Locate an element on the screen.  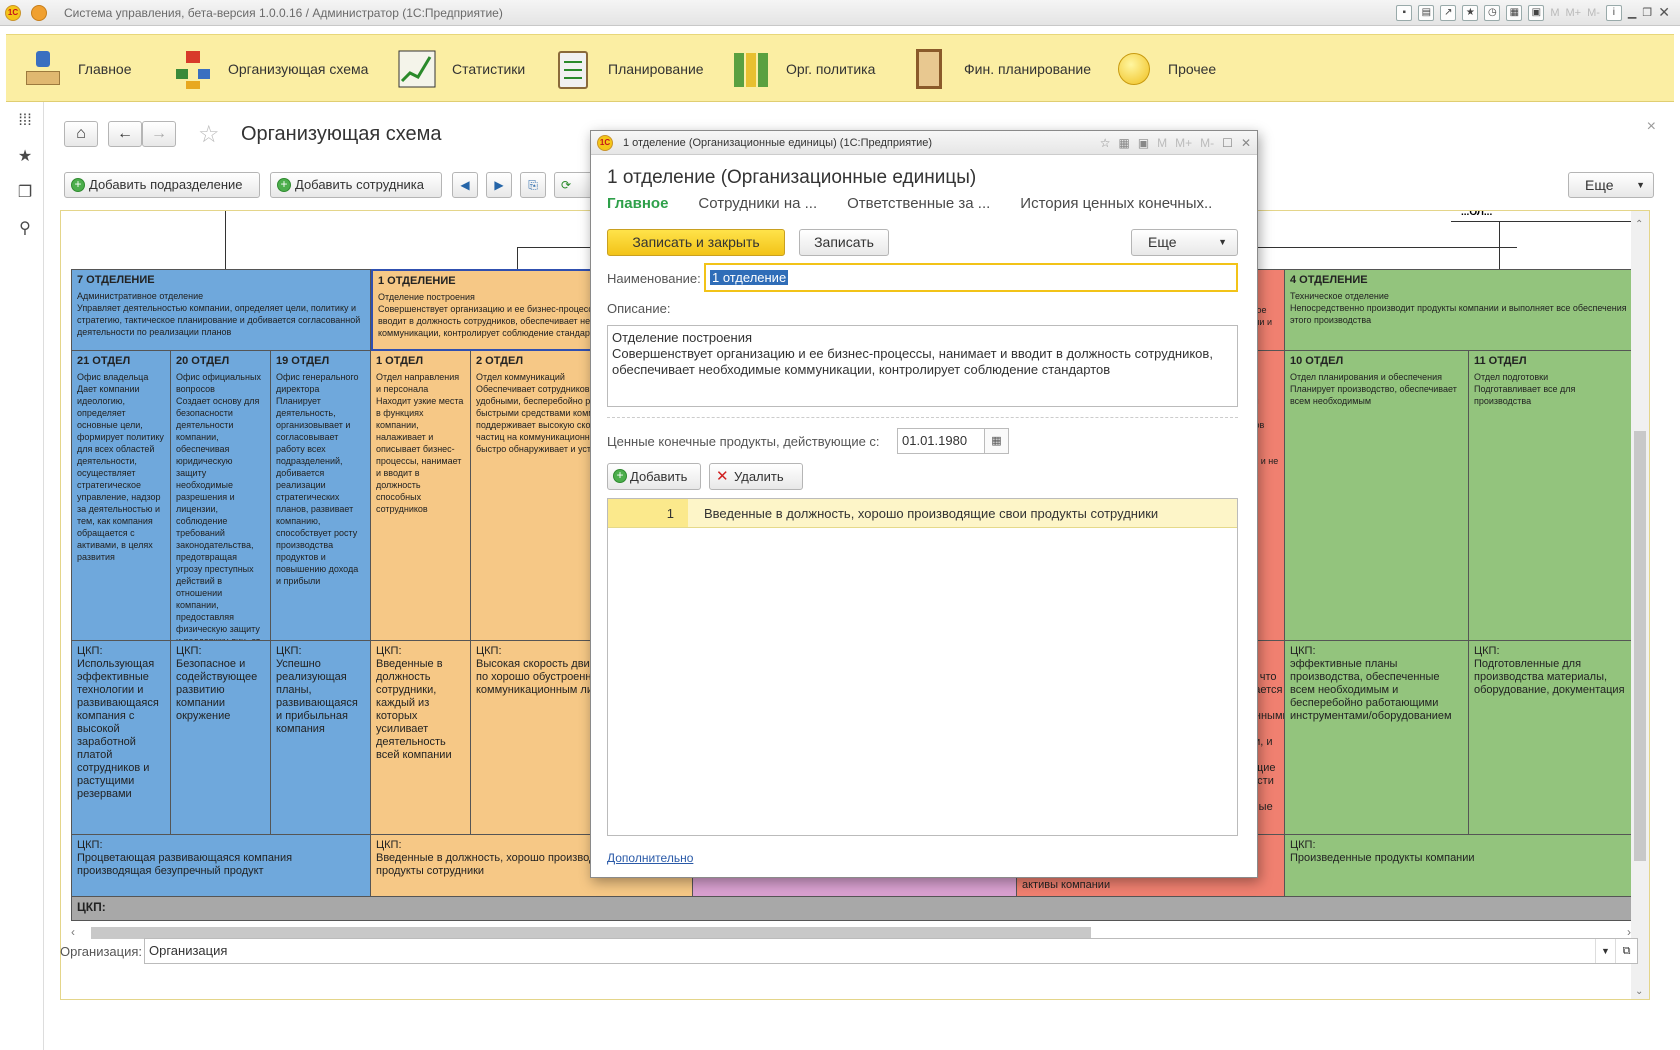
home-button: ⌂ is located at coordinates (81, 134).